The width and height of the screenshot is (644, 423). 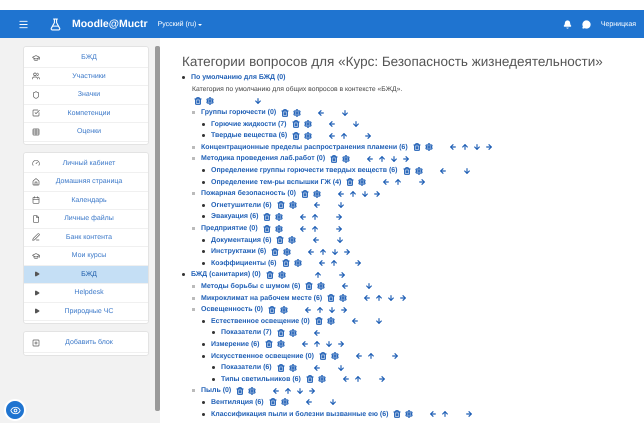 What do you see at coordinates (567, 24) in the screenshot?
I see `bell-icon` at bounding box center [567, 24].